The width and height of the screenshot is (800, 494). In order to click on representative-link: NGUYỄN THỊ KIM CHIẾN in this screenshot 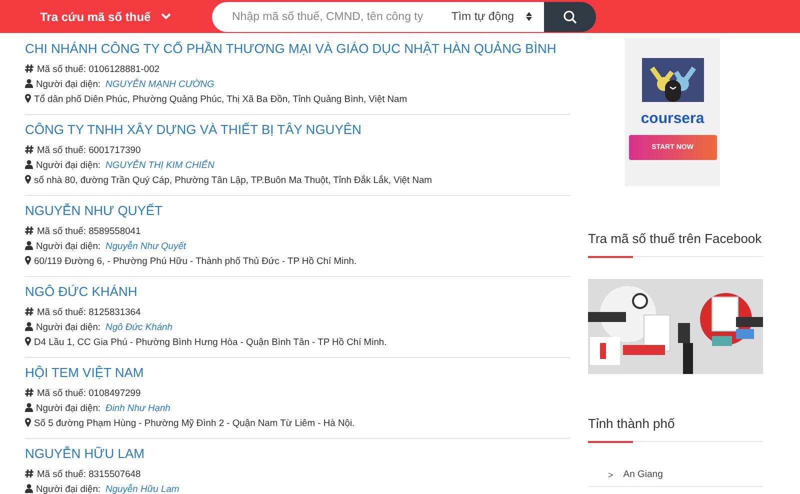, I will do `click(160, 164)`.